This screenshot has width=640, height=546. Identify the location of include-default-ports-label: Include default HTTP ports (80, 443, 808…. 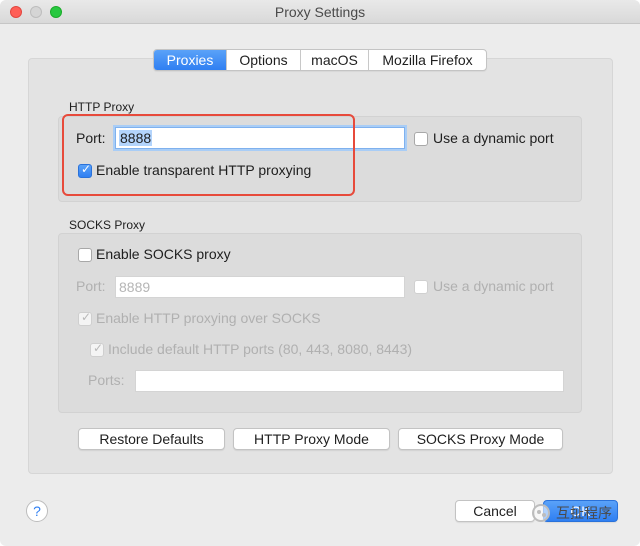
(260, 349).